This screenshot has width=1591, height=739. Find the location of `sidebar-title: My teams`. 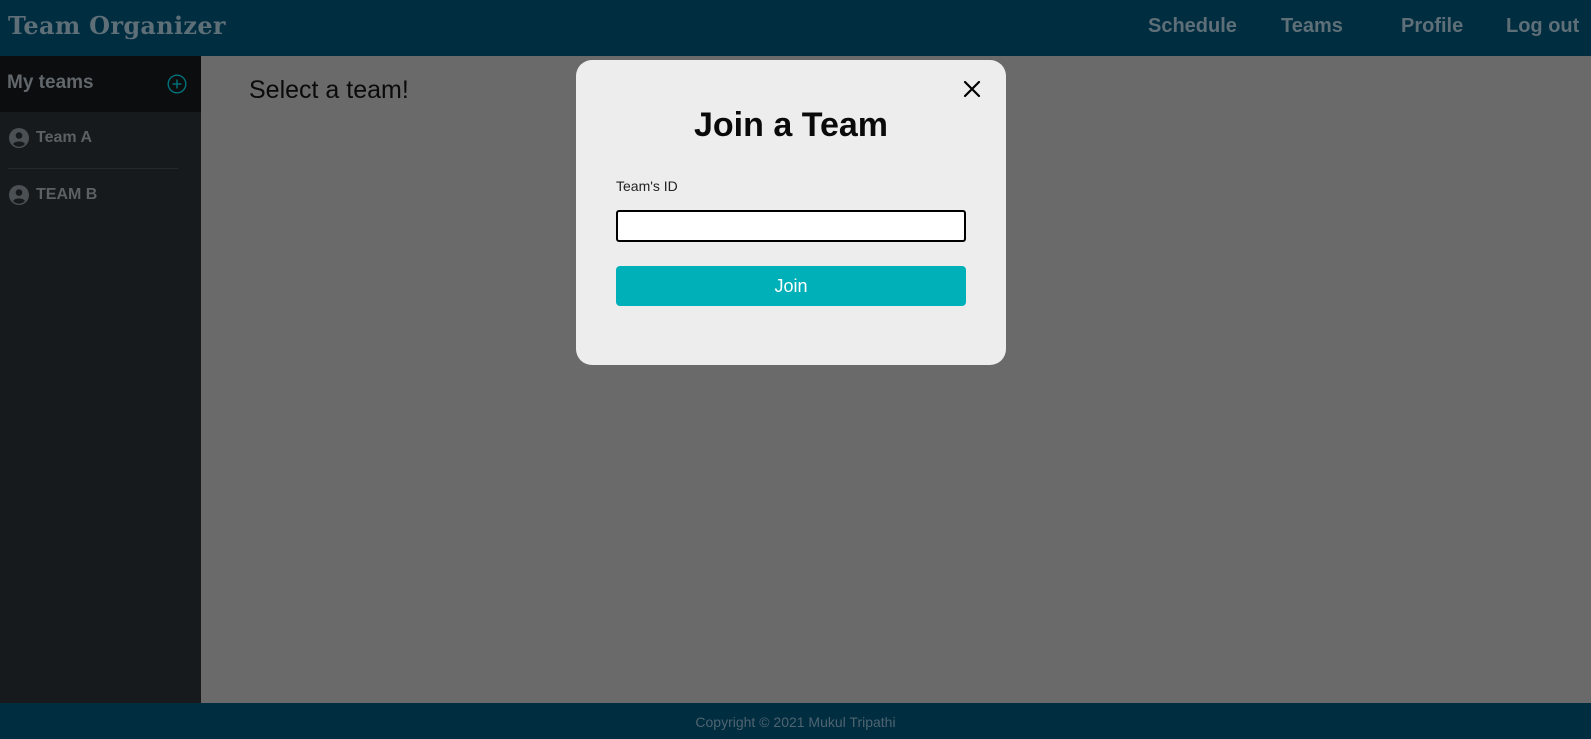

sidebar-title: My teams is located at coordinates (50, 82).